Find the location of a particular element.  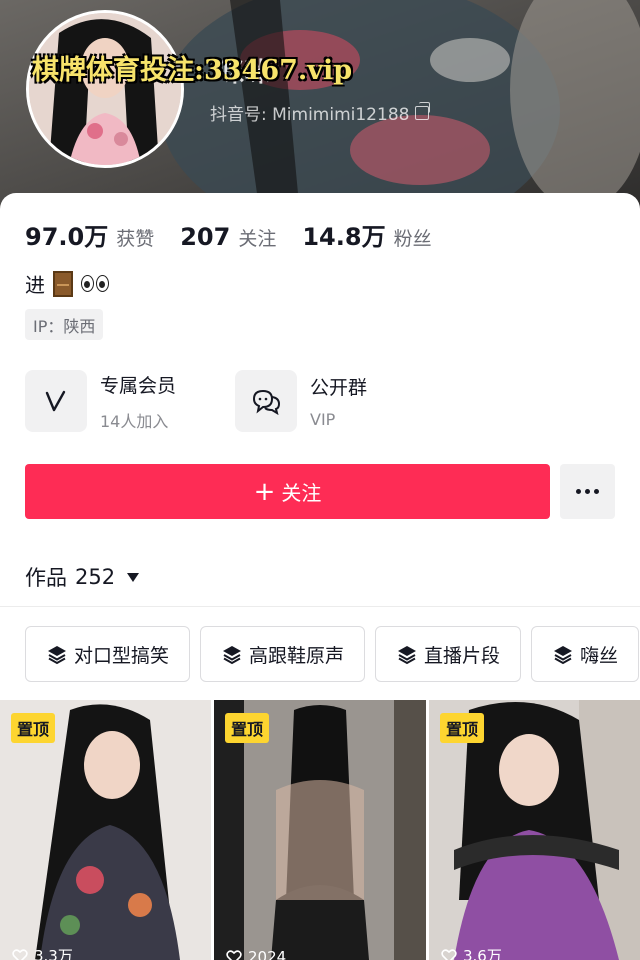

bio: 进 is located at coordinates (67, 283).